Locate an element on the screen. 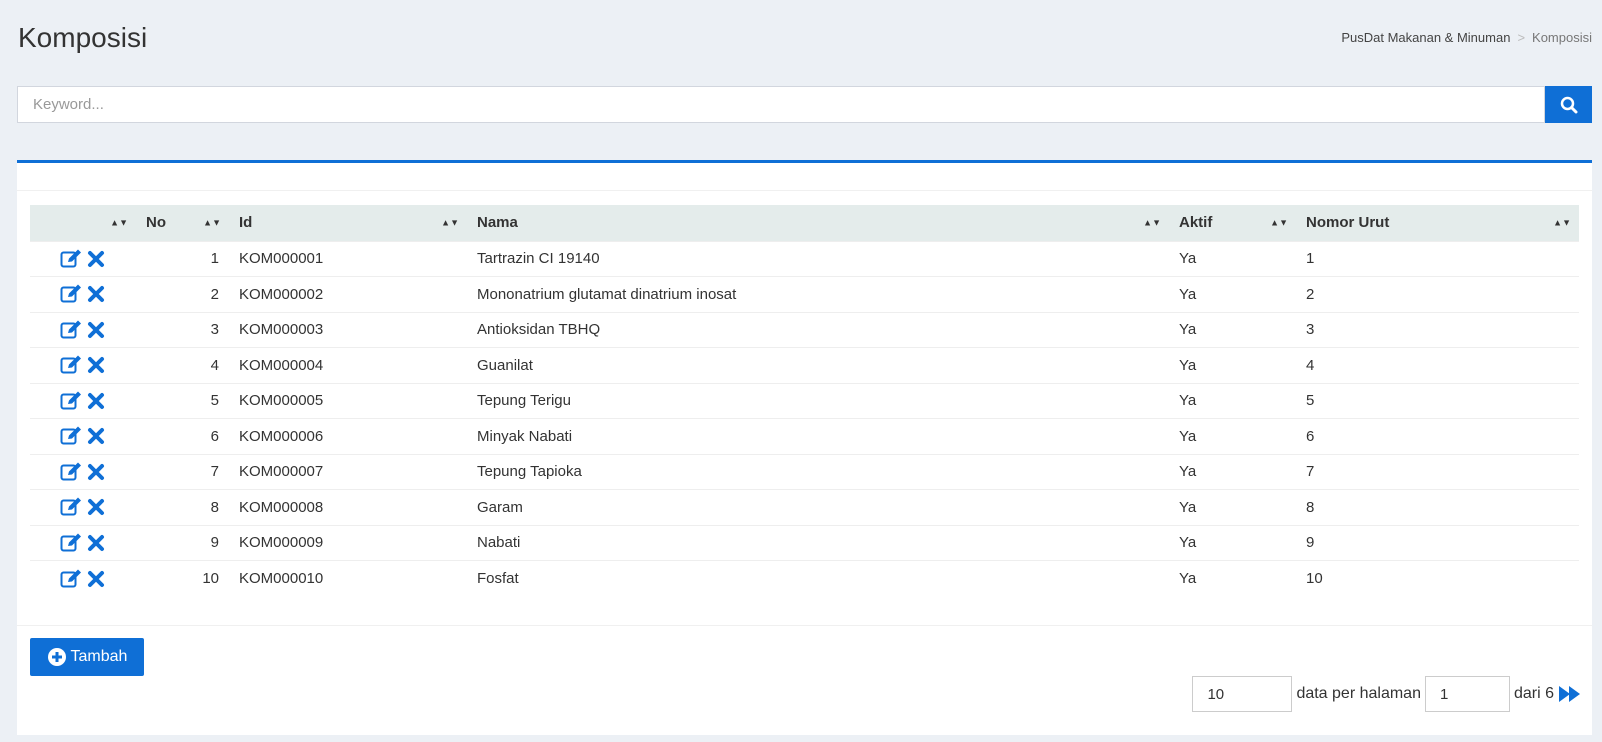 This screenshot has width=1602, height=742. column-header-nomor-urut: Nomor Urut ▲▼ is located at coordinates (1437, 223).